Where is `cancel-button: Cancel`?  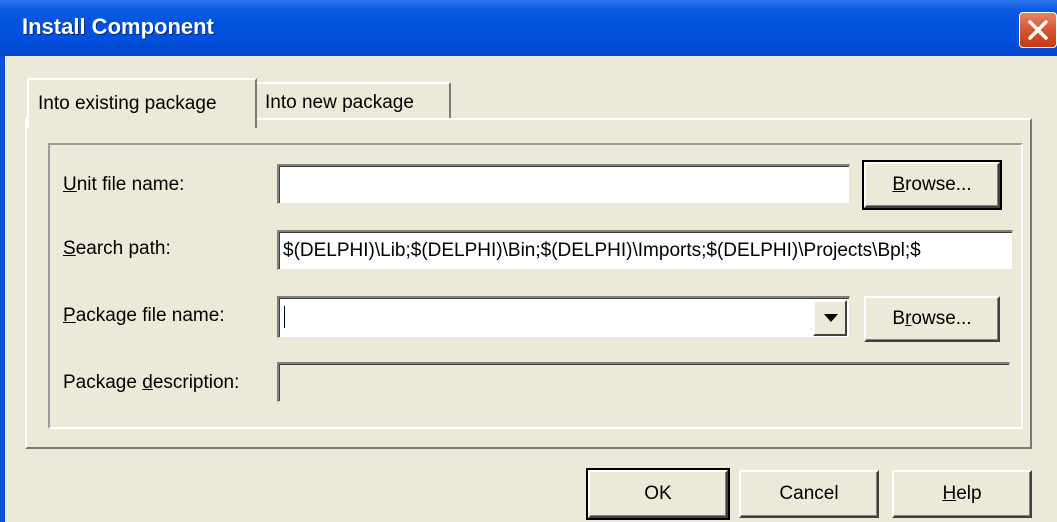
cancel-button: Cancel is located at coordinates (809, 494).